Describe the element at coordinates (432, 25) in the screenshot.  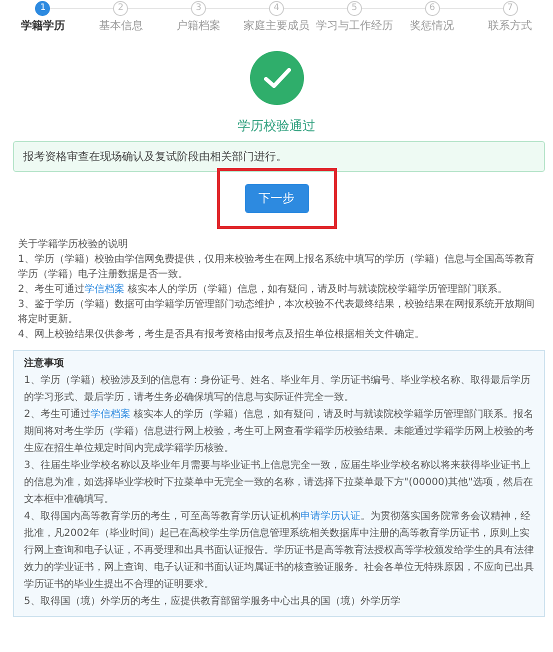
I see `step-label: 奖惩情况` at that location.